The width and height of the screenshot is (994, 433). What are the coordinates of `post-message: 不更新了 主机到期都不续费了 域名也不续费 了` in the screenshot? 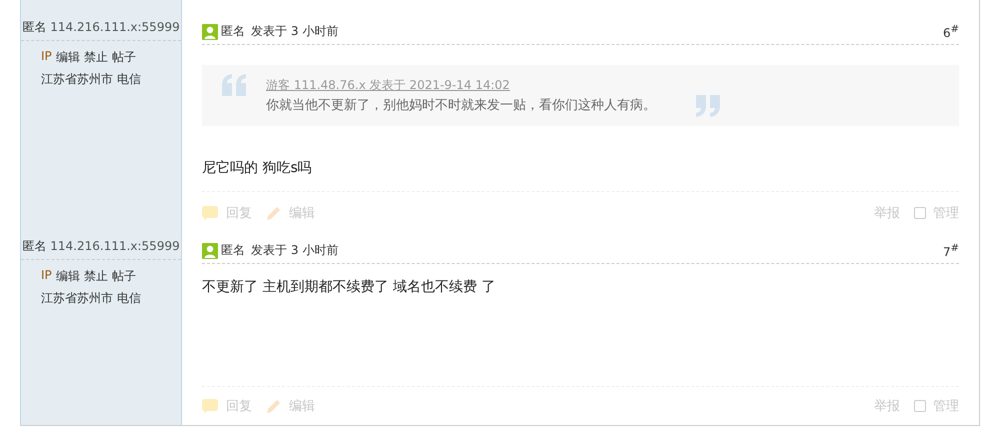 It's located at (349, 287).